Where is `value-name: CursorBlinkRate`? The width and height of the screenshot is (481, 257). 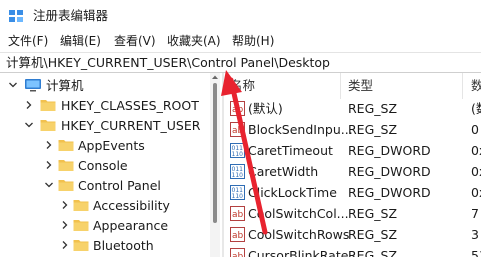
value-name: CursorBlinkRate is located at coordinates (298, 252).